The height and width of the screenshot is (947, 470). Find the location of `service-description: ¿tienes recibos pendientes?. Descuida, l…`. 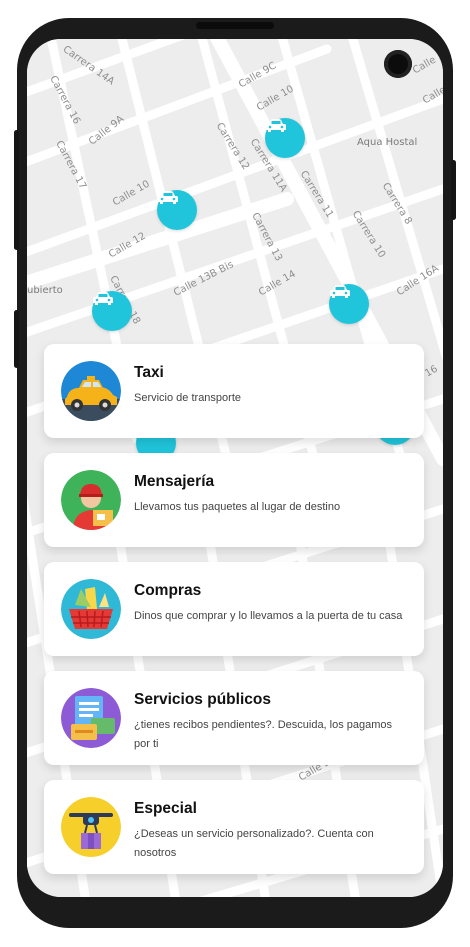

service-description: ¿tienes recibos pendientes?. Descuida, l… is located at coordinates (263, 734).